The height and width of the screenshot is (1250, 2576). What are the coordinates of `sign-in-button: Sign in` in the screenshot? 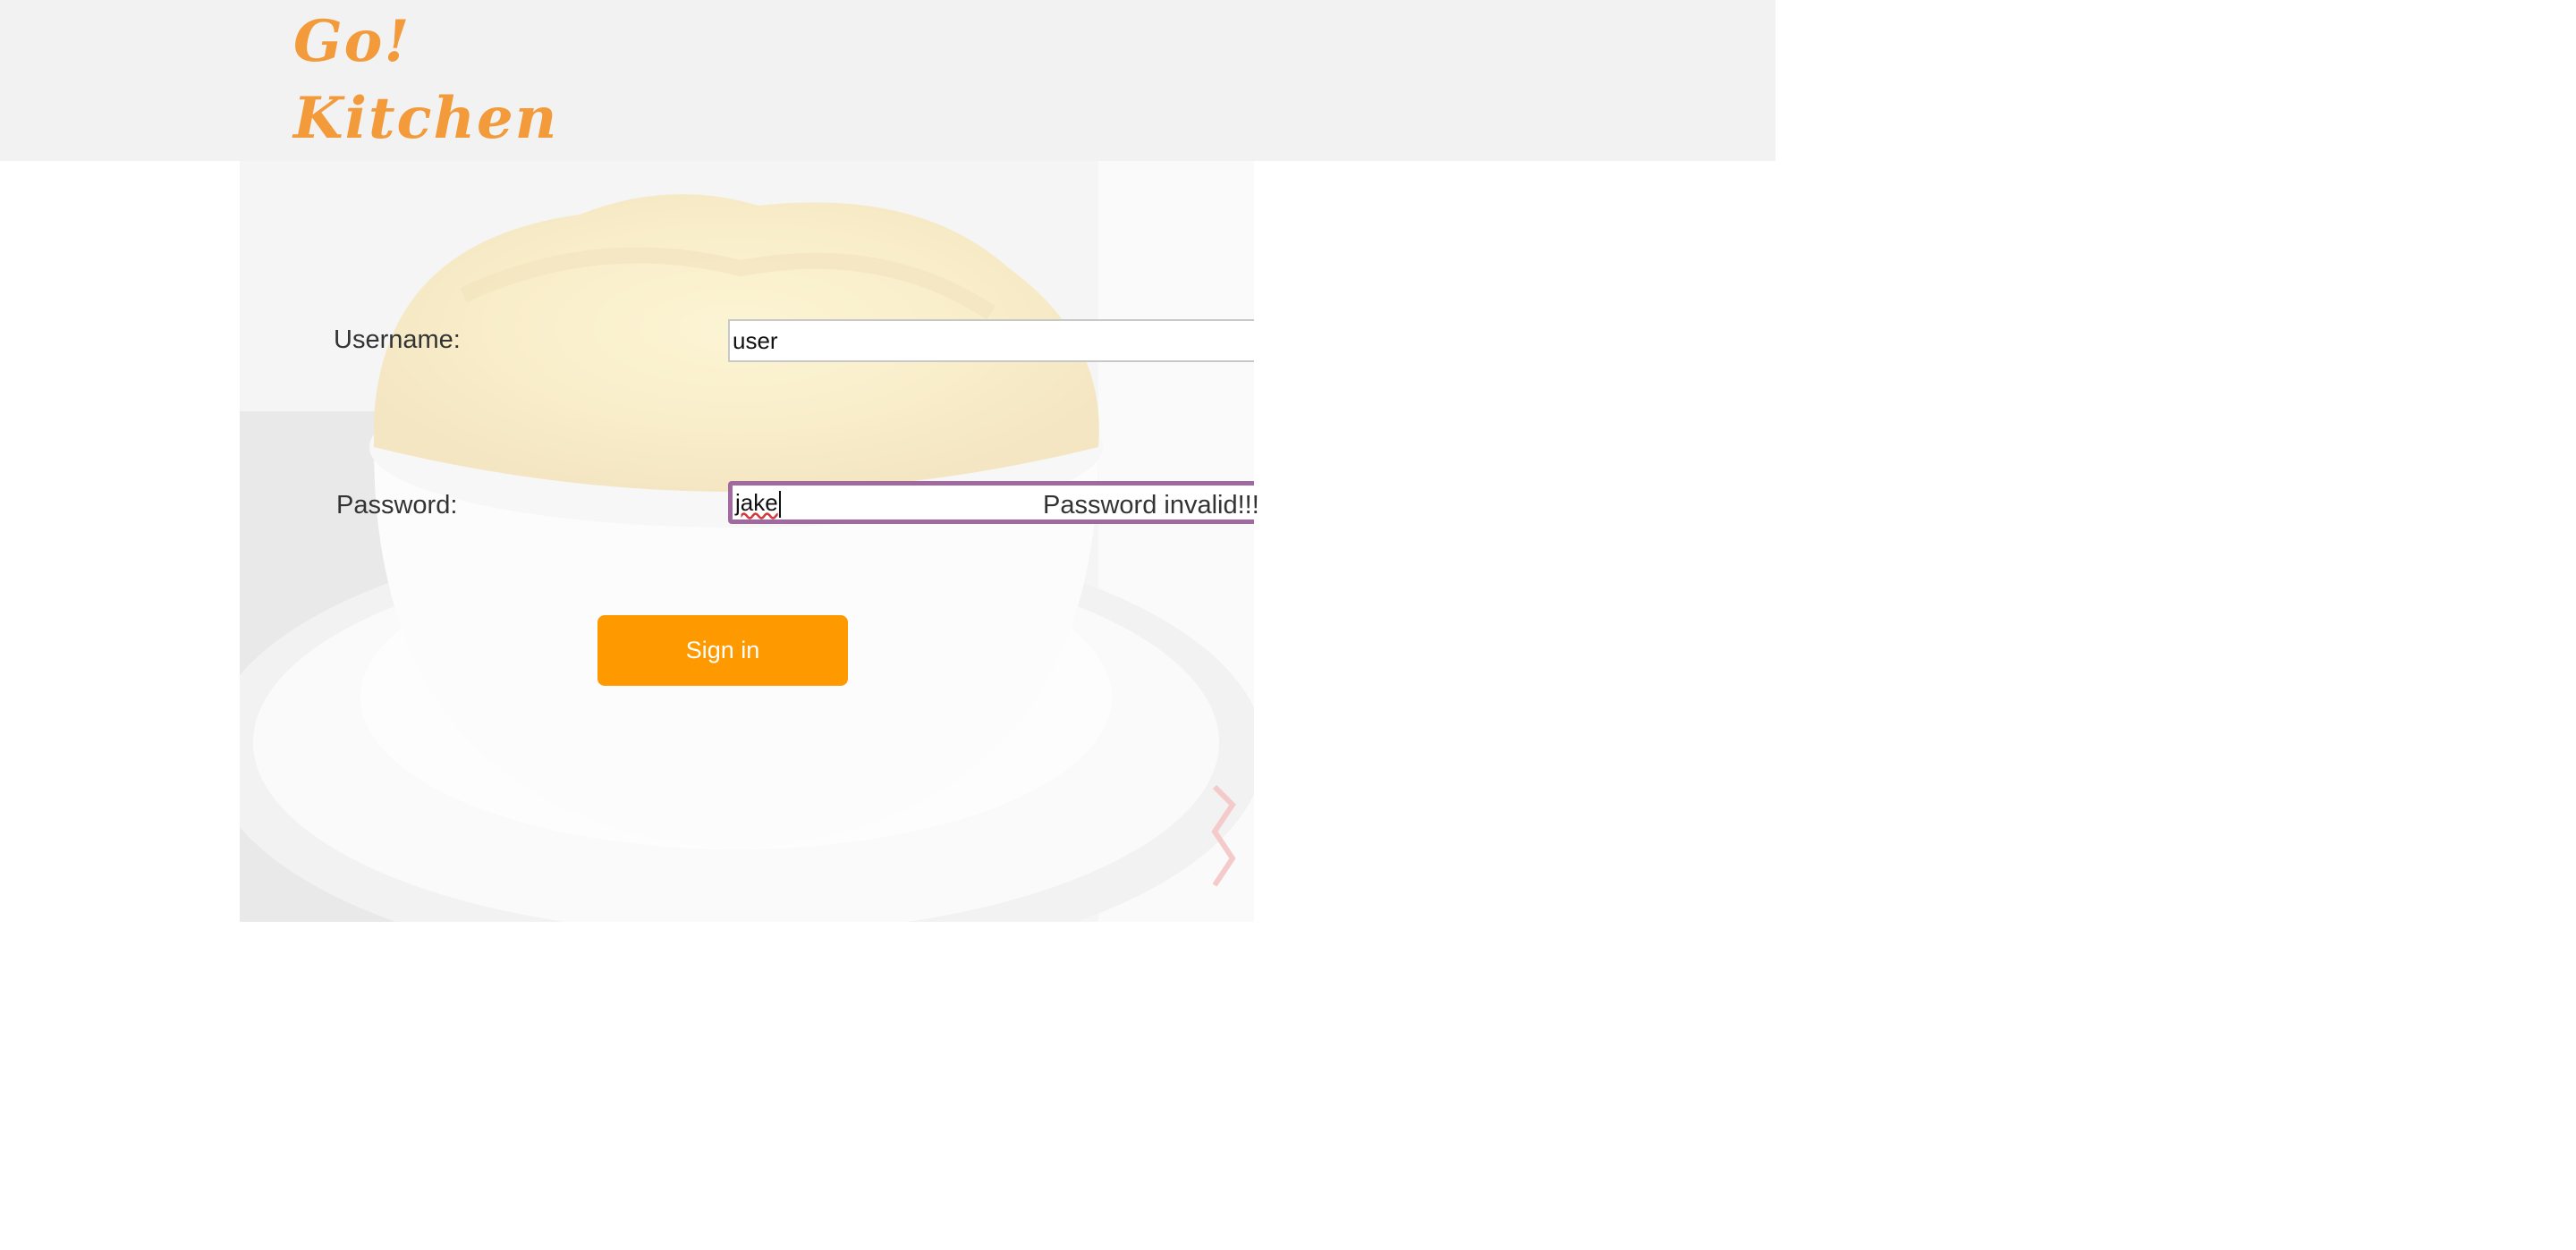 It's located at (722, 651).